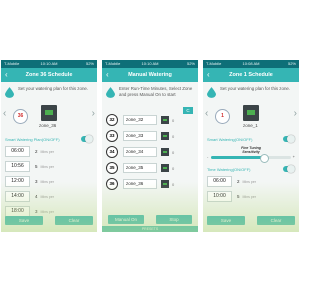 Image resolution: width=320 pixels, height=300 pixels. What do you see at coordinates (250, 125) in the screenshot?
I see `zone-name: zone_1` at bounding box center [250, 125].